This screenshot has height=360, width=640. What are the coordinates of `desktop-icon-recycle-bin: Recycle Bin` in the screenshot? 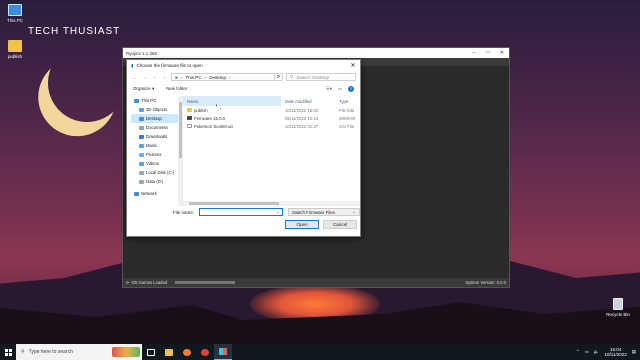 It's located at (618, 307).